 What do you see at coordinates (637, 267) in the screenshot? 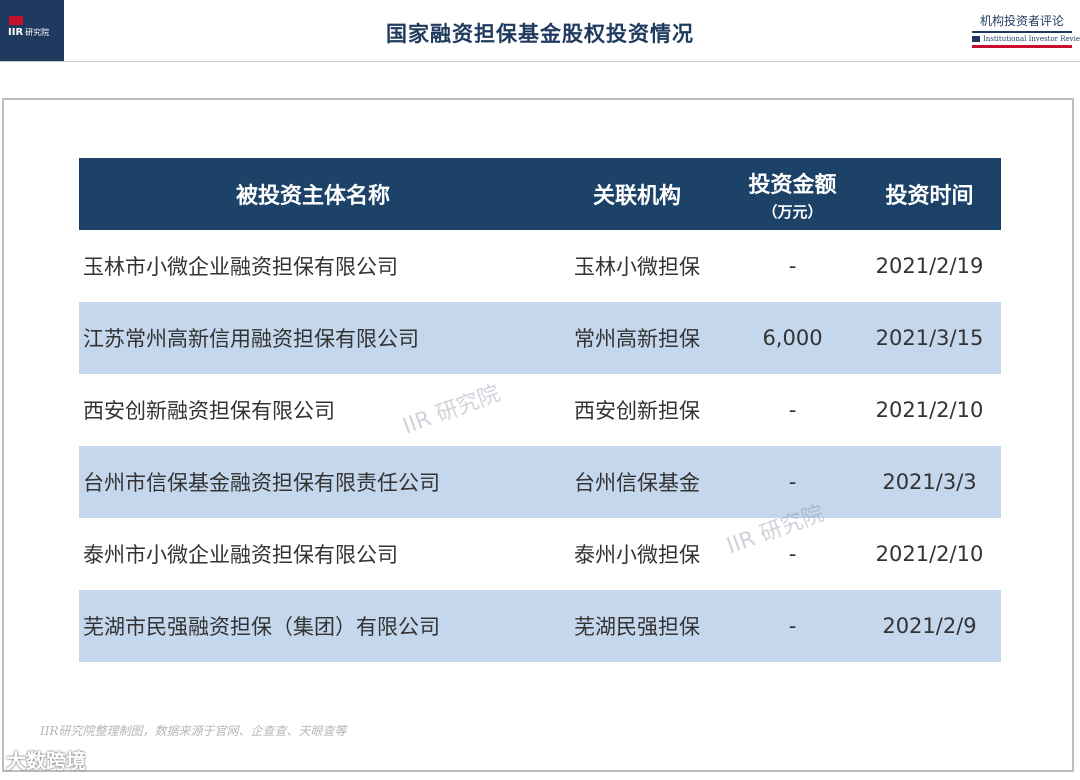
I see `cell-org: 玉林小微担保` at bounding box center [637, 267].